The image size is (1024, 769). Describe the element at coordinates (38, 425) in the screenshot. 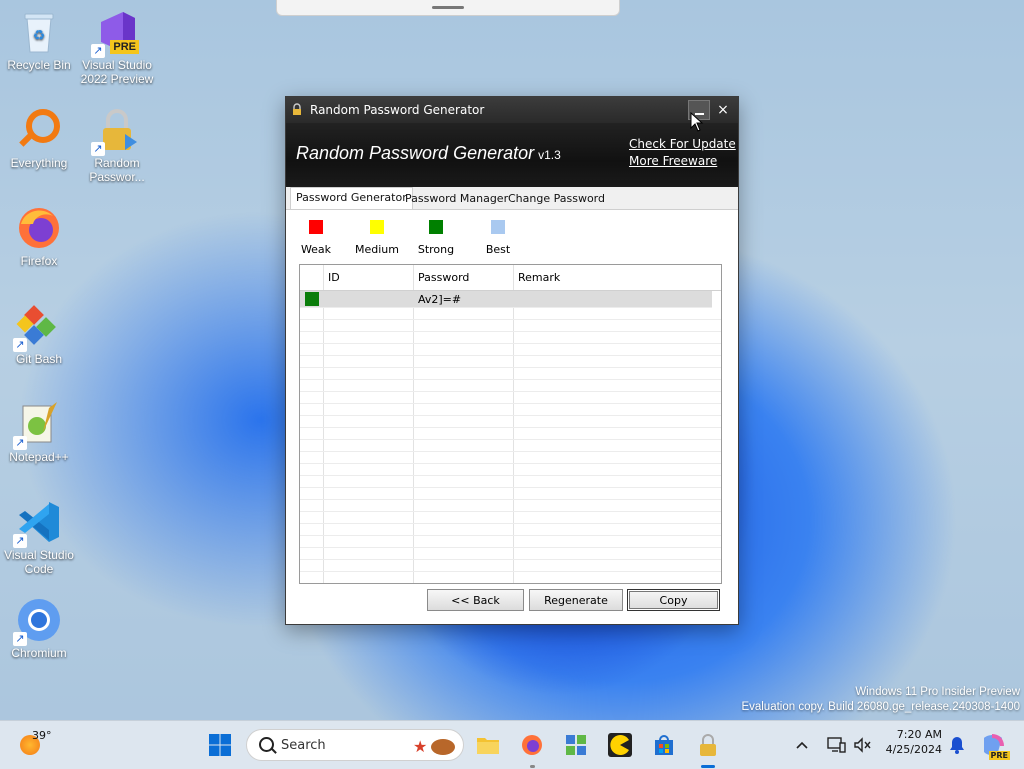

I see `notepad-plus-plus-icon: ↗` at that location.